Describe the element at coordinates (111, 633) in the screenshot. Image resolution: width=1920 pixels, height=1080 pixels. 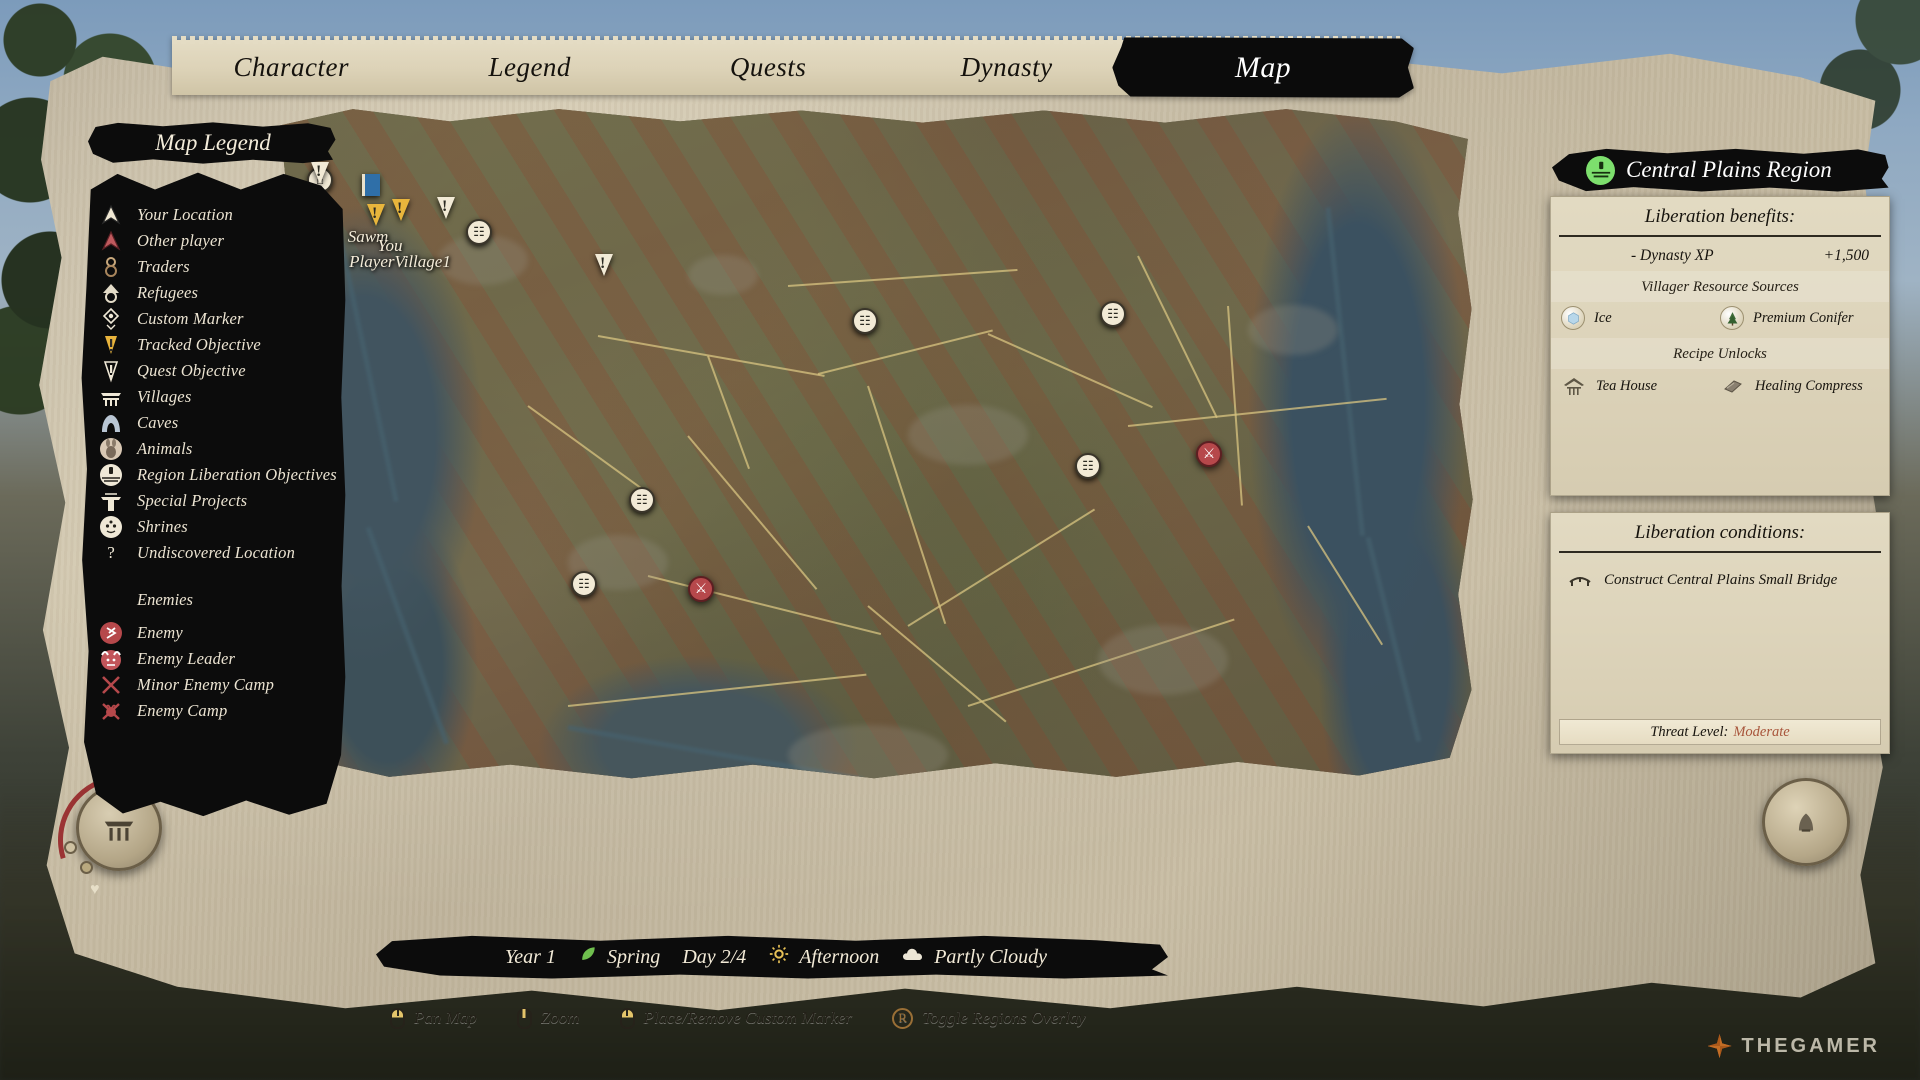
I see `enemy-icon` at that location.